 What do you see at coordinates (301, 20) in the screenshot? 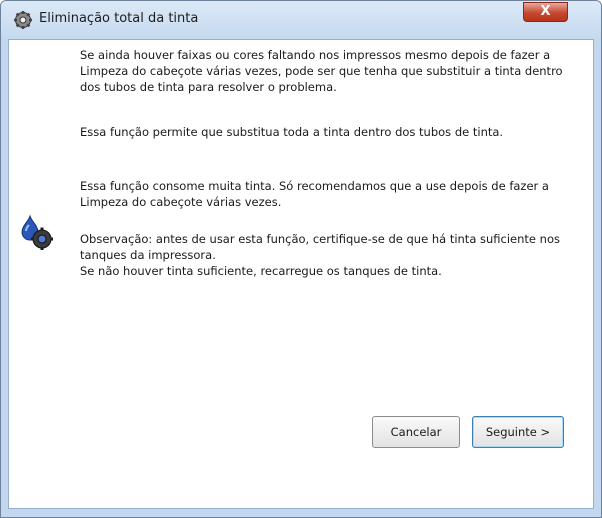
I see `title-bar: Eliminação total da tinta X` at bounding box center [301, 20].